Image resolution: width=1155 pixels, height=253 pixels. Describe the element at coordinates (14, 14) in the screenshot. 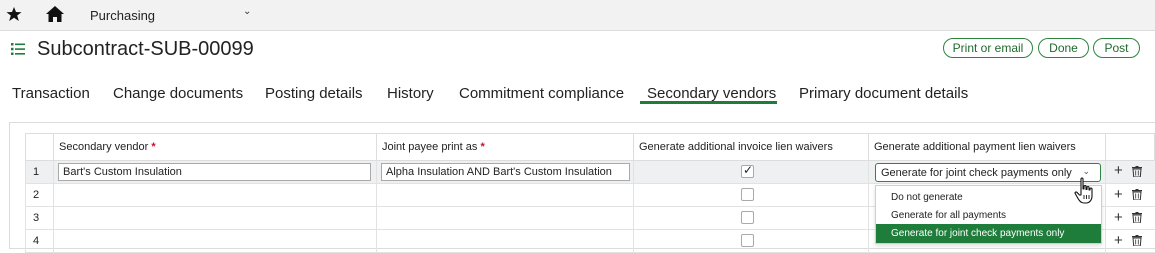

I see `star-icon` at that location.